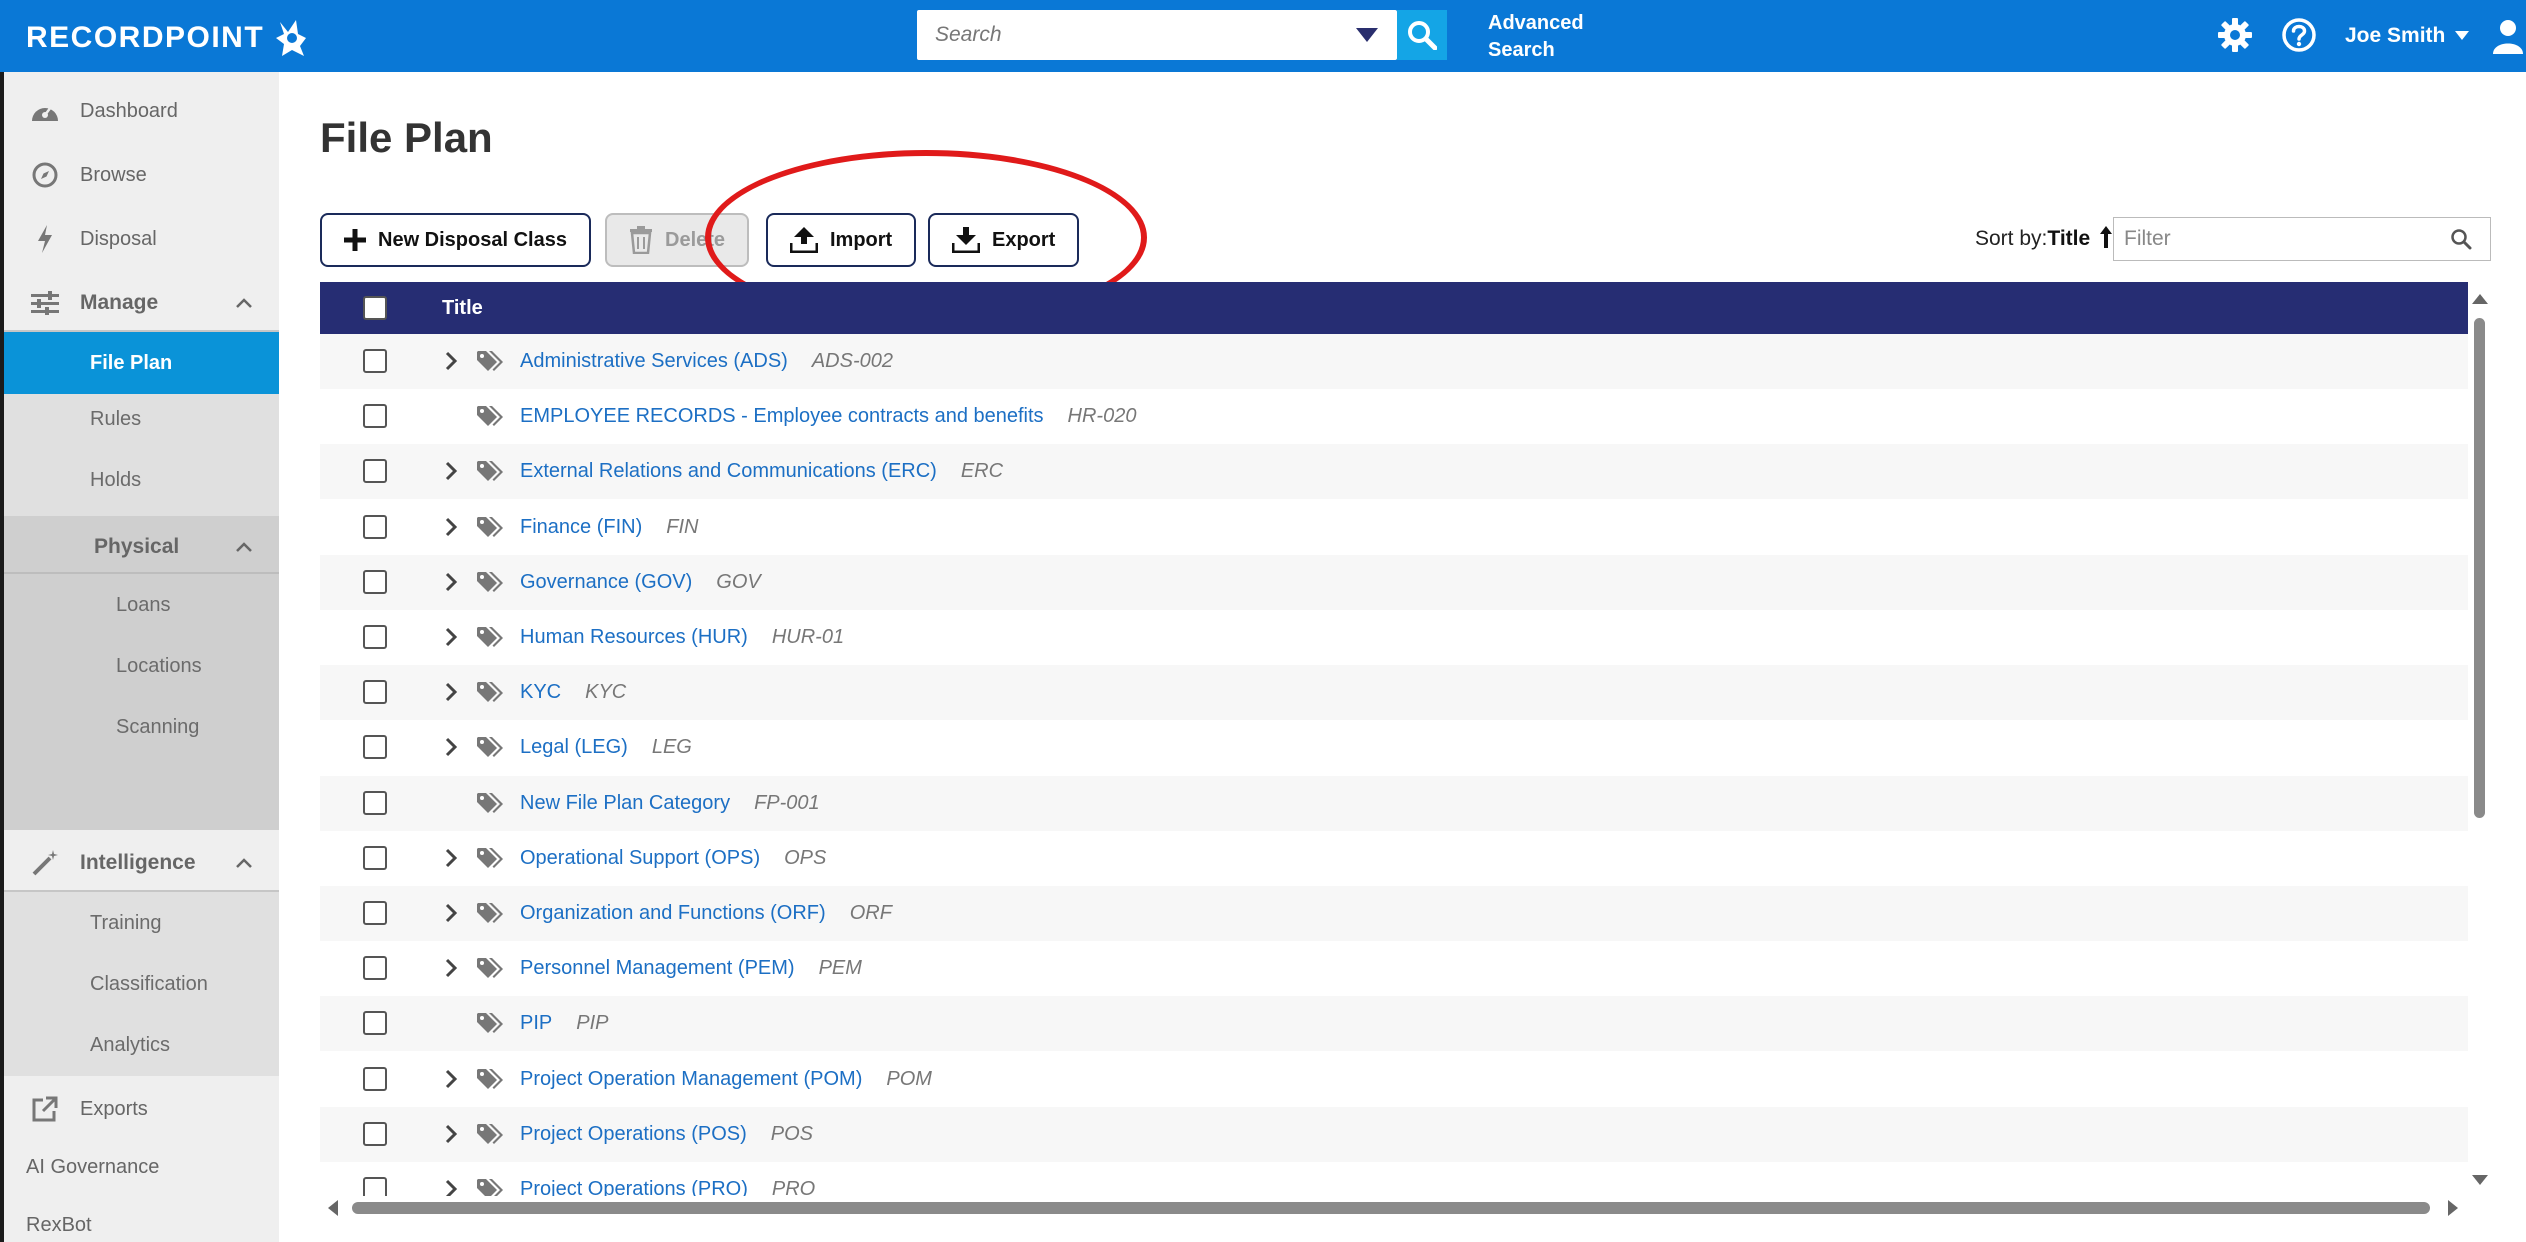 This screenshot has height=1242, width=2526. What do you see at coordinates (2479, 568) in the screenshot?
I see `vertical-scroll-thumb` at bounding box center [2479, 568].